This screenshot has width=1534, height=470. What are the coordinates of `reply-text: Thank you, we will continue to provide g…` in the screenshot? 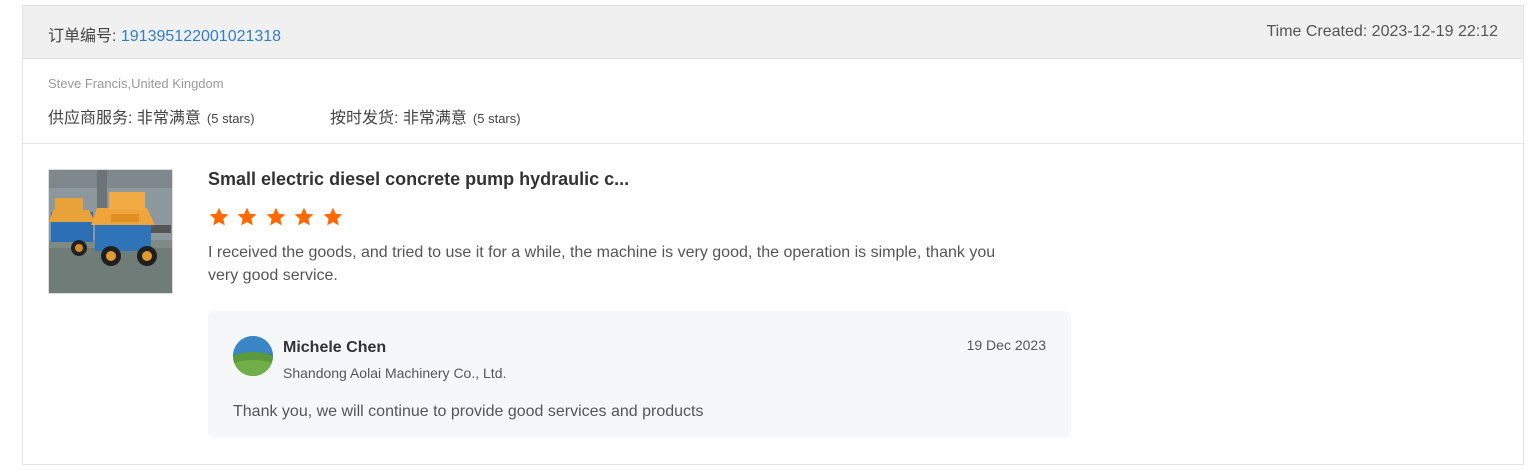 It's located at (468, 411).